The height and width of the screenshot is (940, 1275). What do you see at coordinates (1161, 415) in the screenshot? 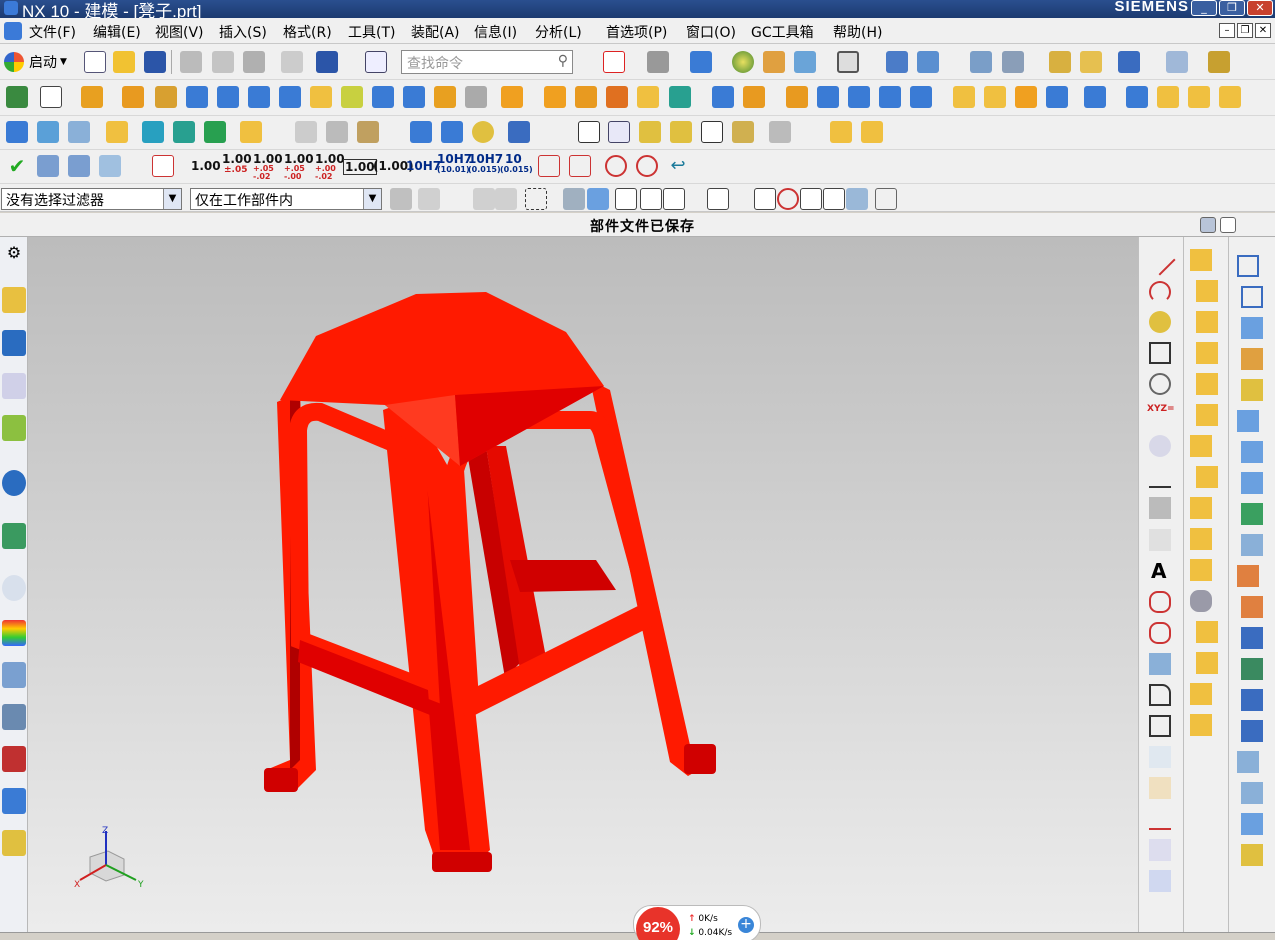
I see `law-curve-icon: XYZ=` at bounding box center [1161, 415].